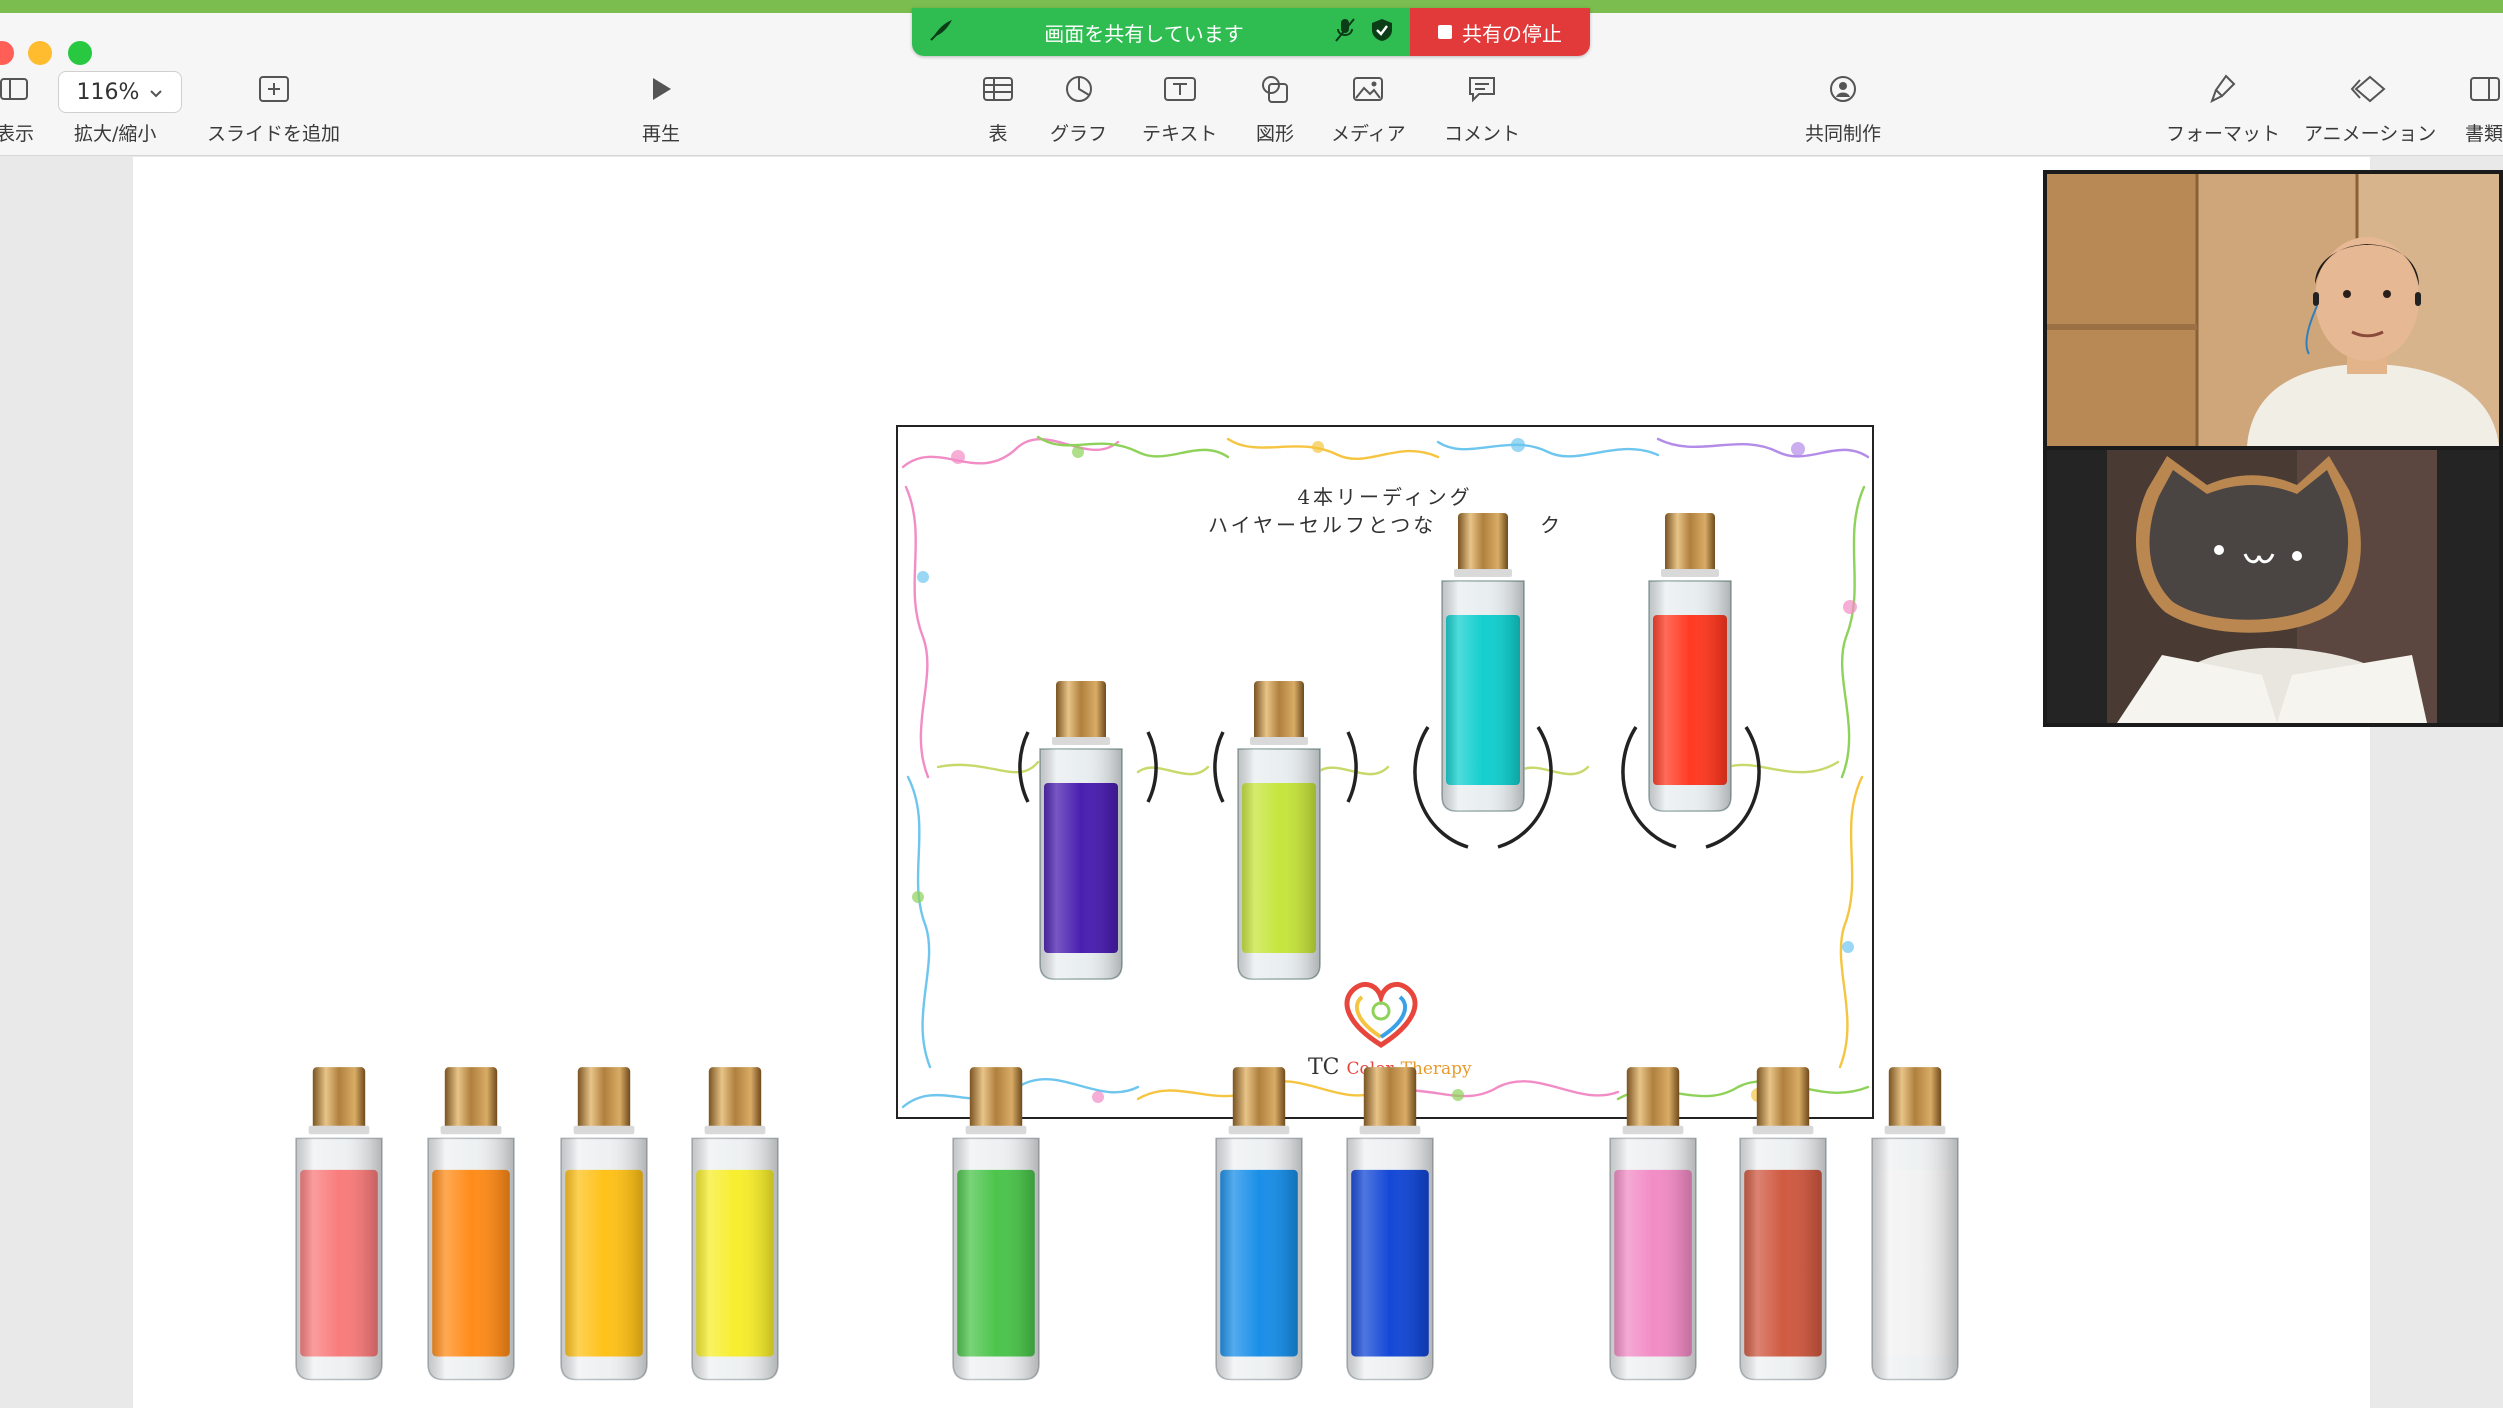 Image resolution: width=2503 pixels, height=1408 pixels. I want to click on document-button: 書類, so click(2484, 107).